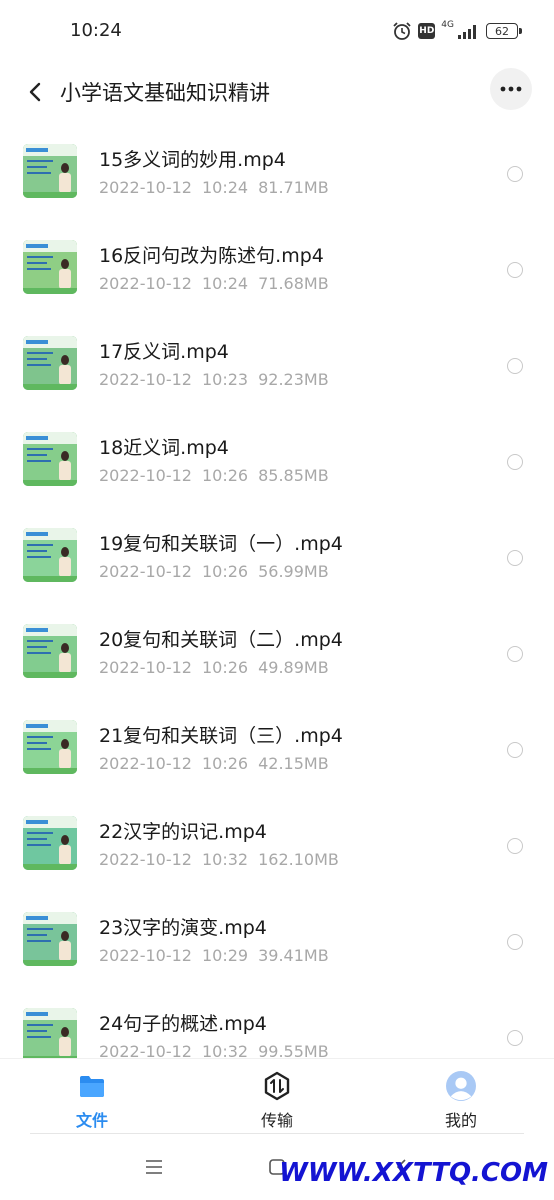 This screenshot has height=1200, width=554. I want to click on file-time: 10:24, so click(225, 187).